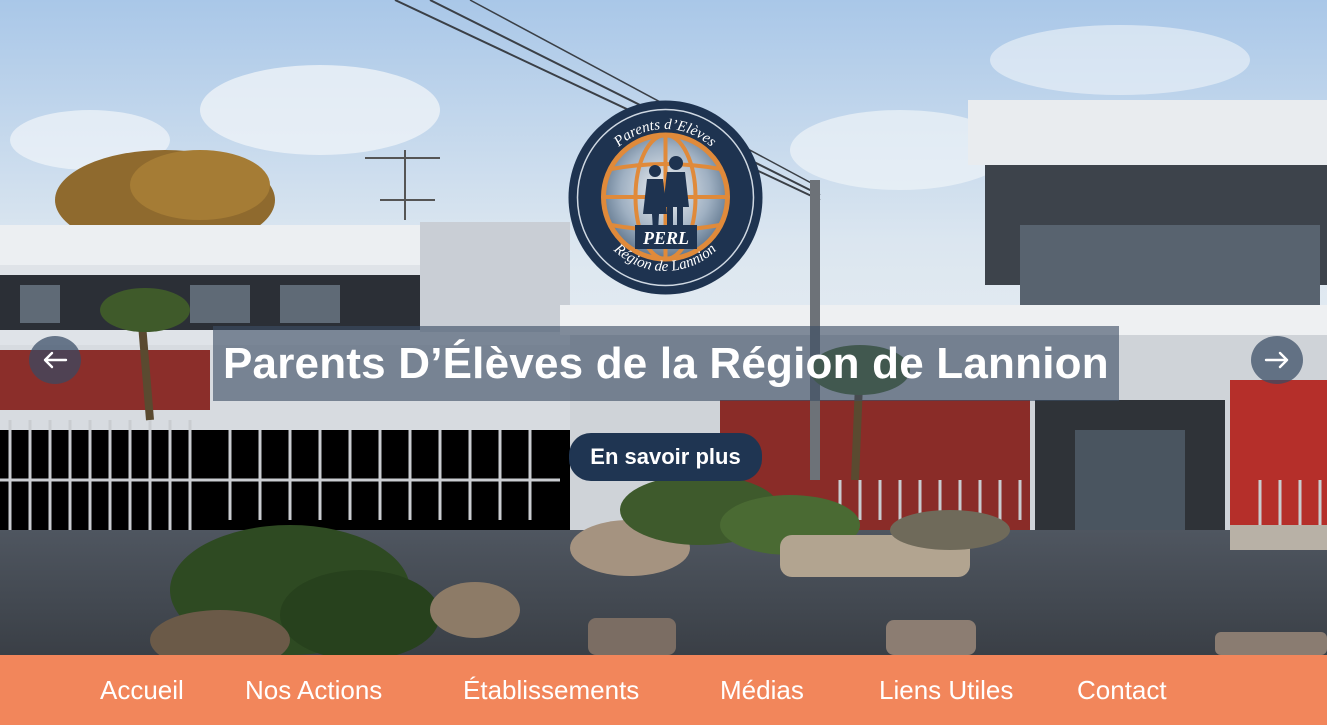  I want to click on perl-logo: PERL Parents d’Elèves Région de Lannion, so click(665, 197).